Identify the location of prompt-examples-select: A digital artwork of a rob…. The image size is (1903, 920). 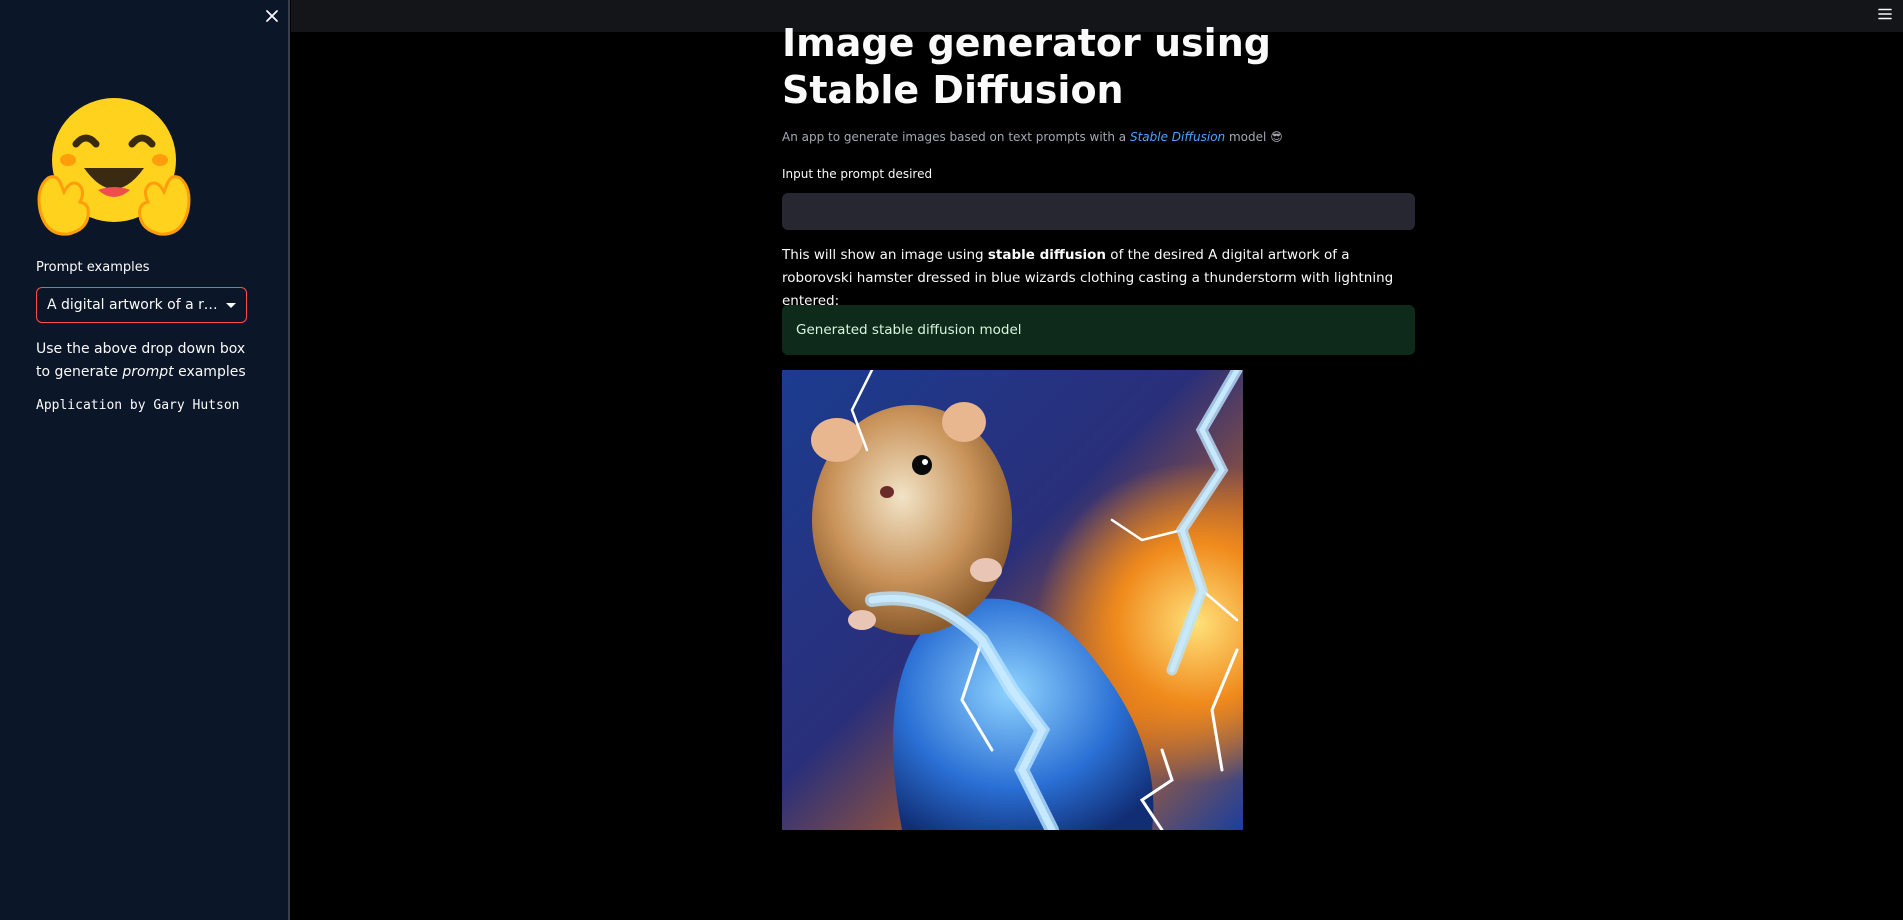
(141, 305).